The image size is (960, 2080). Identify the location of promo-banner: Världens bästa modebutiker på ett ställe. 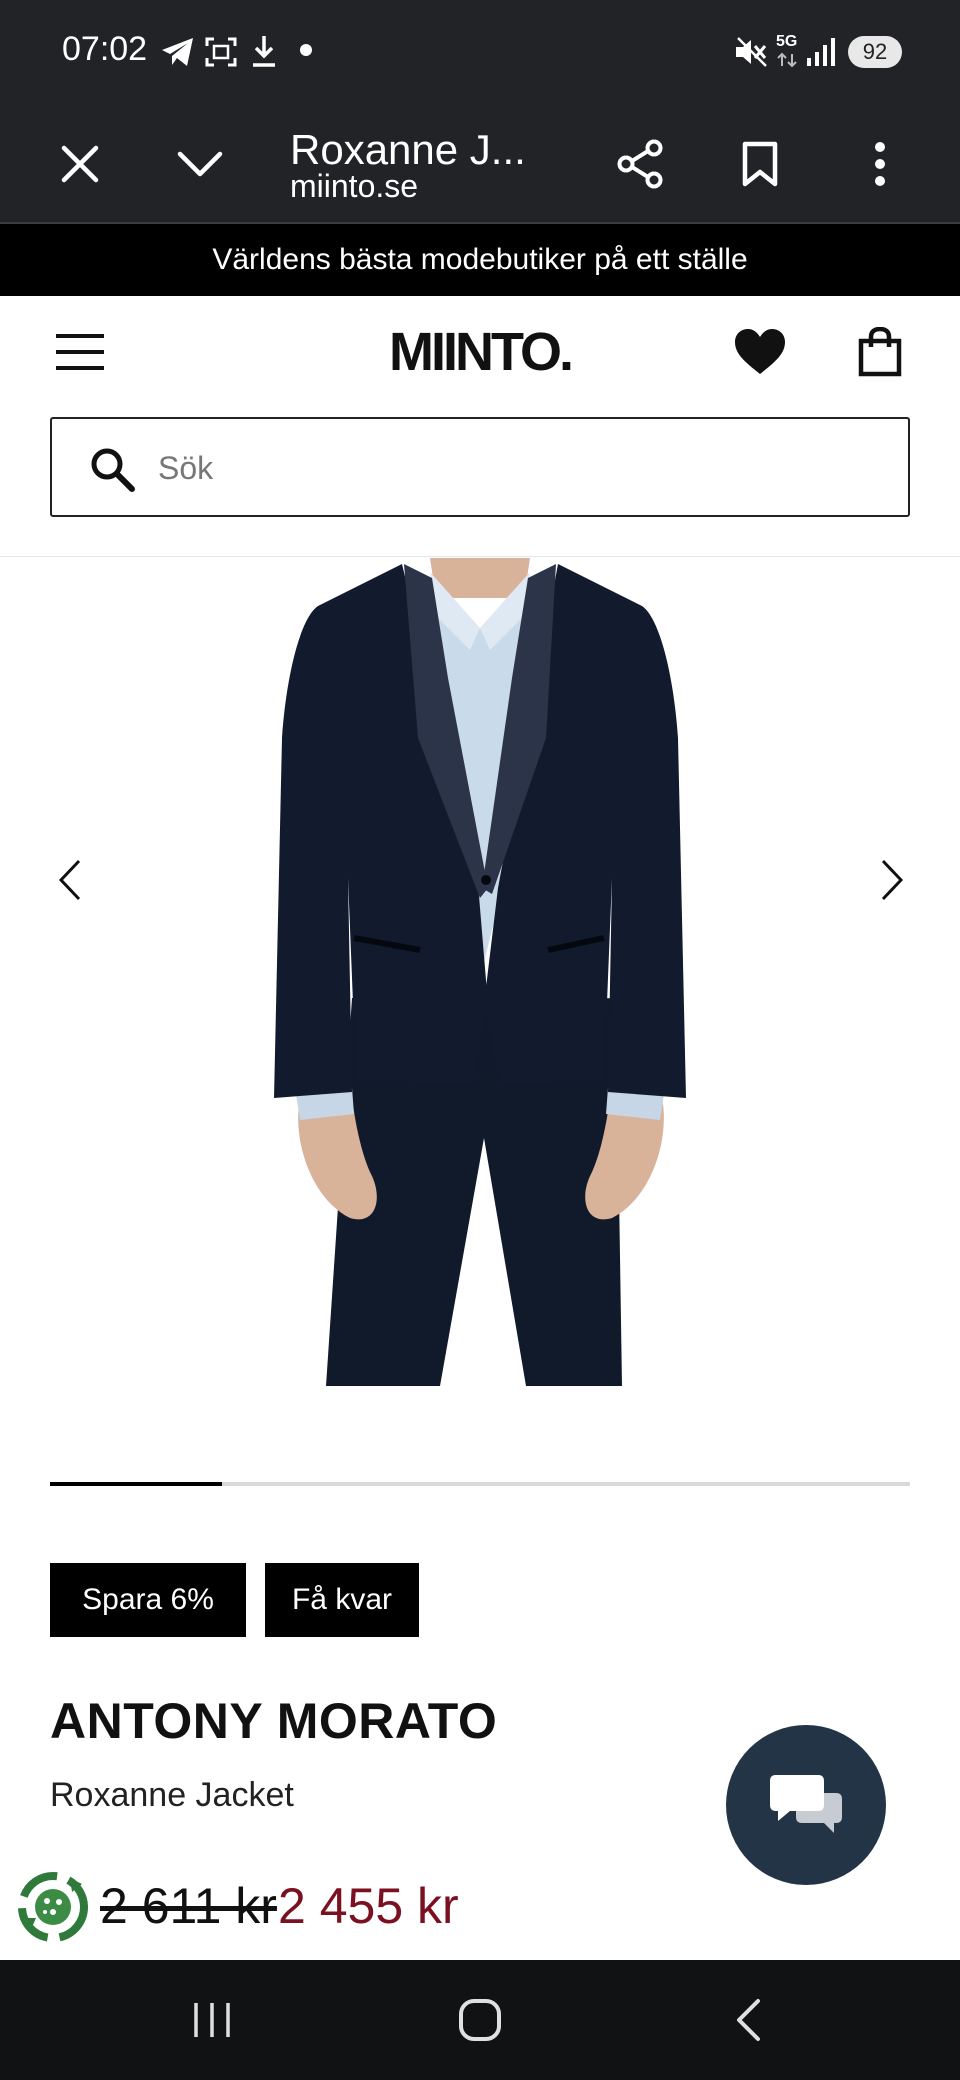
(480, 260).